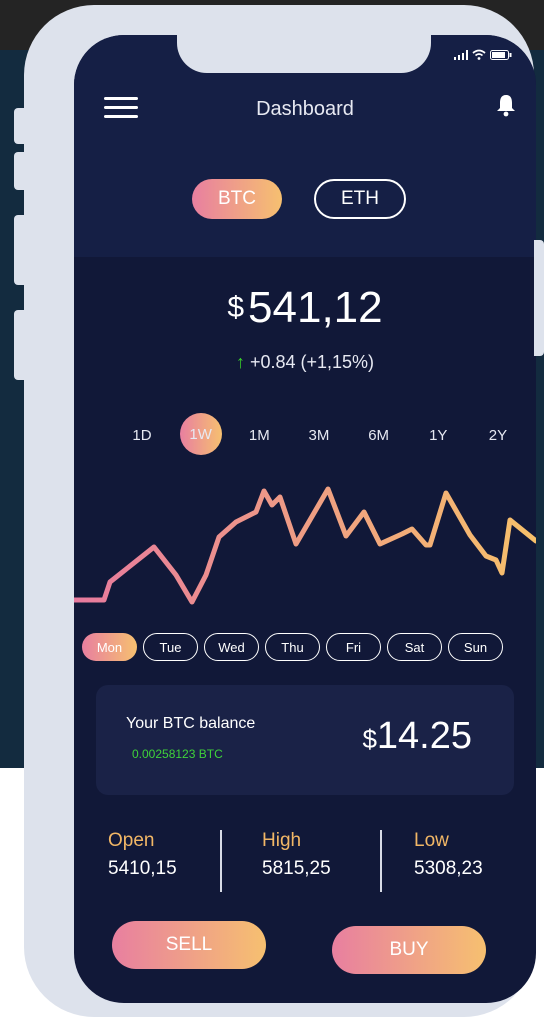 Image resolution: width=544 pixels, height=1022 pixels. I want to click on price-change-text: +0.84 (+1,15%), so click(312, 362).